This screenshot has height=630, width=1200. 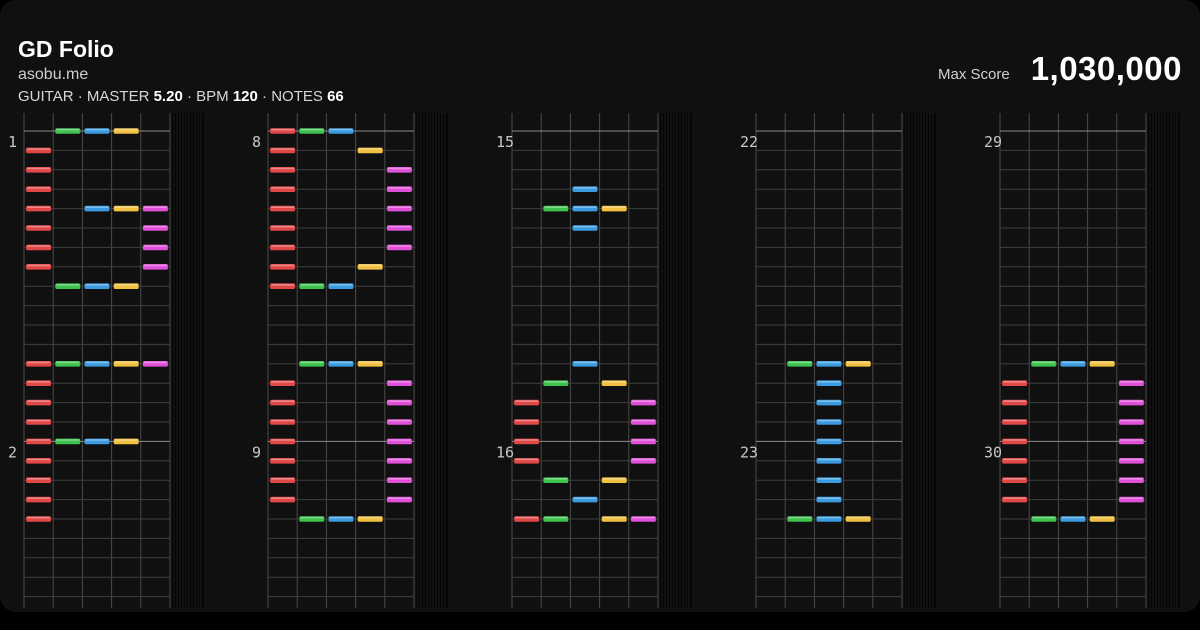 I want to click on measure-number: 16, so click(x=505, y=452).